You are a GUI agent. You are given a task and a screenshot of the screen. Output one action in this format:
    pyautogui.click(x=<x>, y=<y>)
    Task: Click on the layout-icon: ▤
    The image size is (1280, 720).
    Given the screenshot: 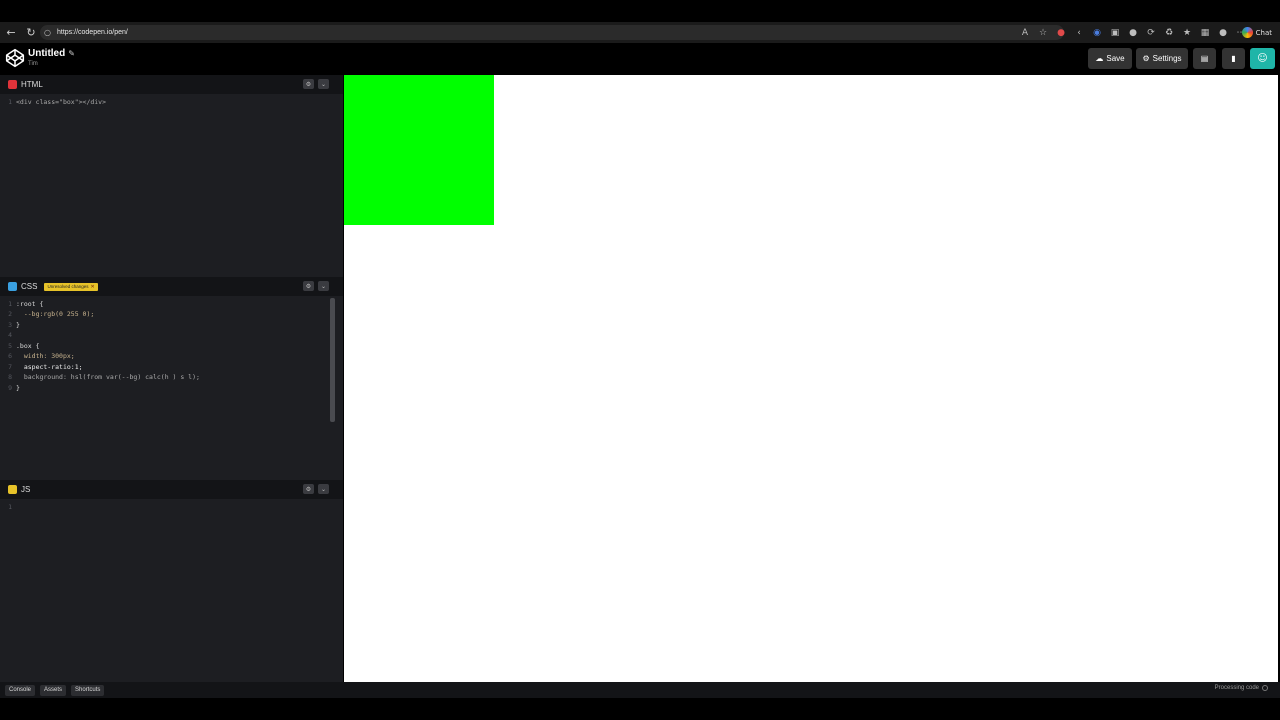 What is the action you would take?
    pyautogui.click(x=1204, y=58)
    